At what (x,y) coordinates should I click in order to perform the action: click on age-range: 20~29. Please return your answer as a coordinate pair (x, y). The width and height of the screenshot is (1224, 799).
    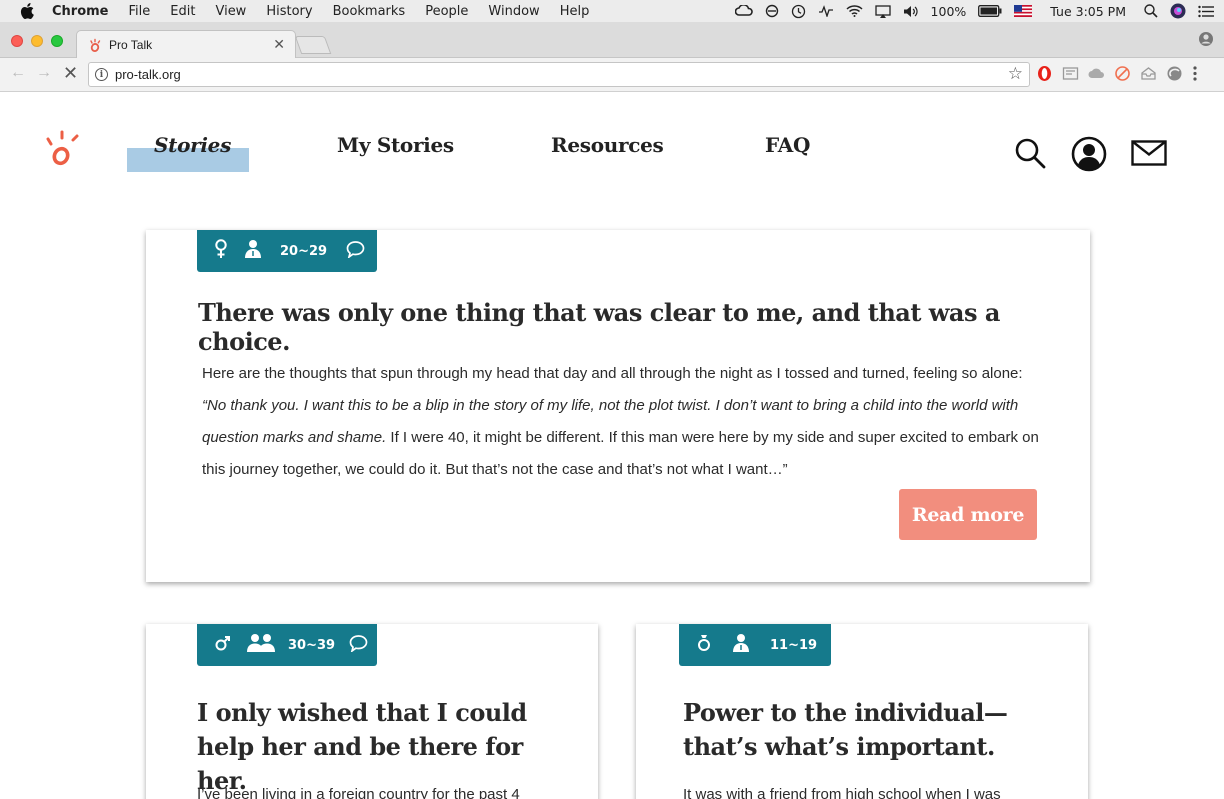
    Looking at the image, I should click on (304, 251).